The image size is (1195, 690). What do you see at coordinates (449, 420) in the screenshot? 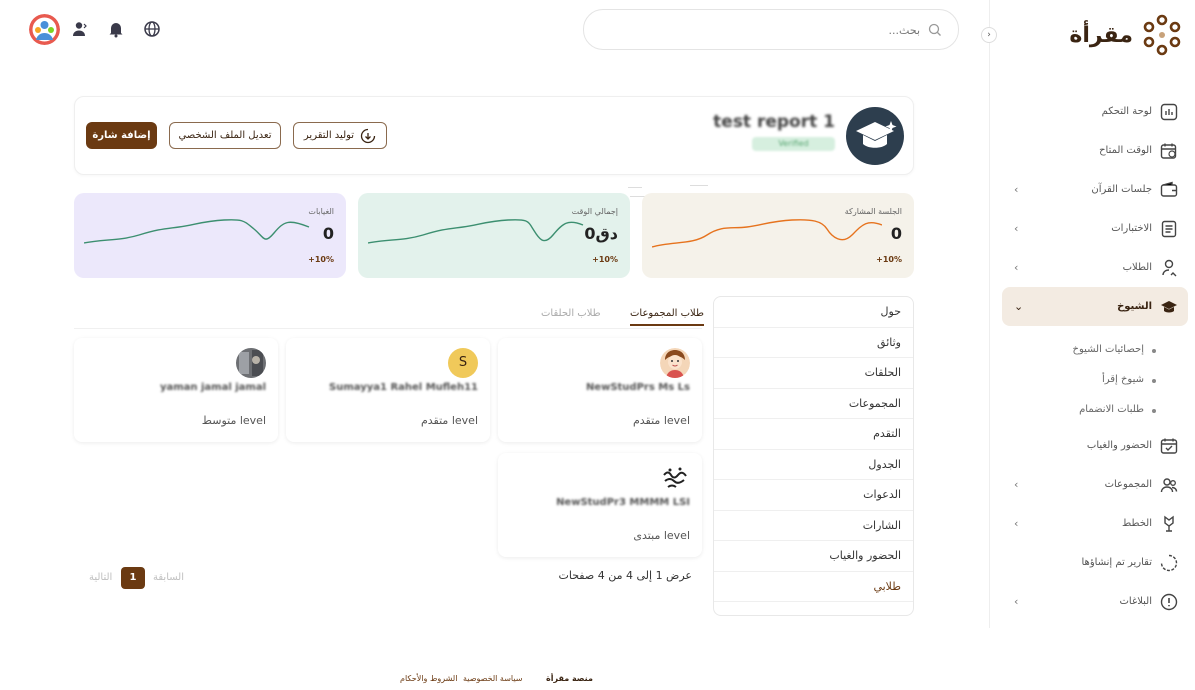
I see `student-level: متقدم level` at bounding box center [449, 420].